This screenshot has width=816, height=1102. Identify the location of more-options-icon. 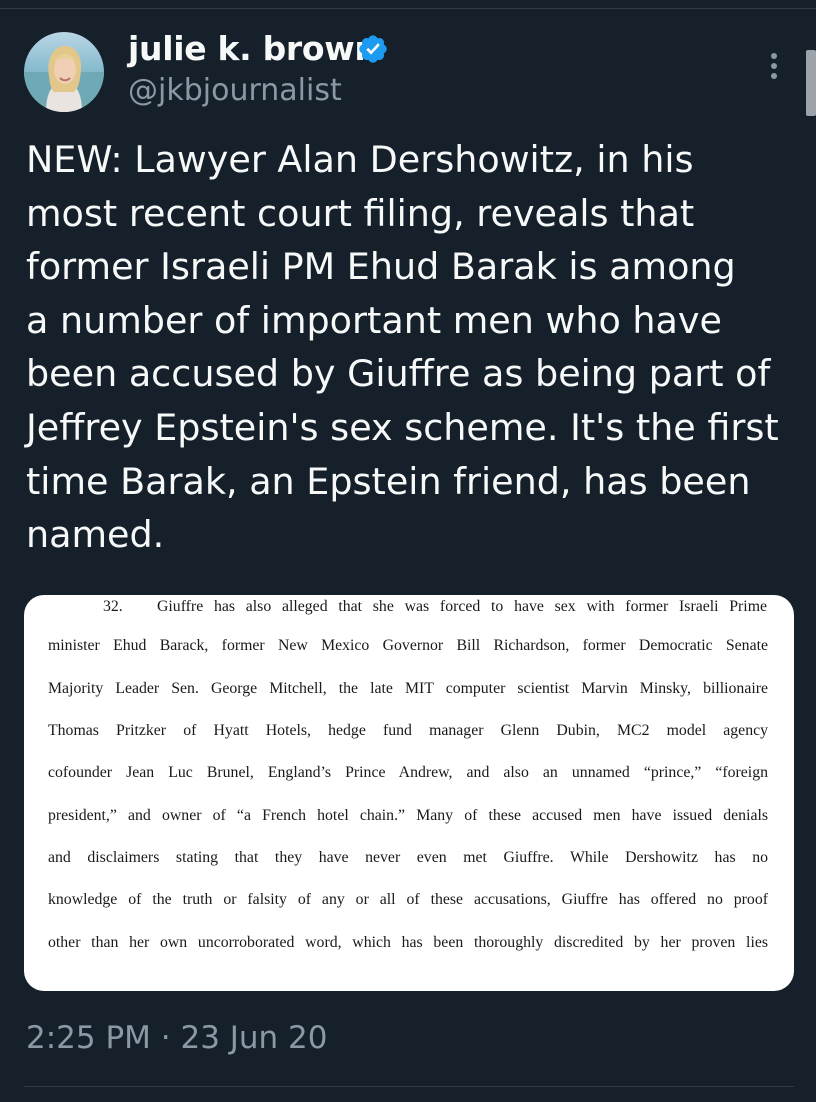
(774, 66).